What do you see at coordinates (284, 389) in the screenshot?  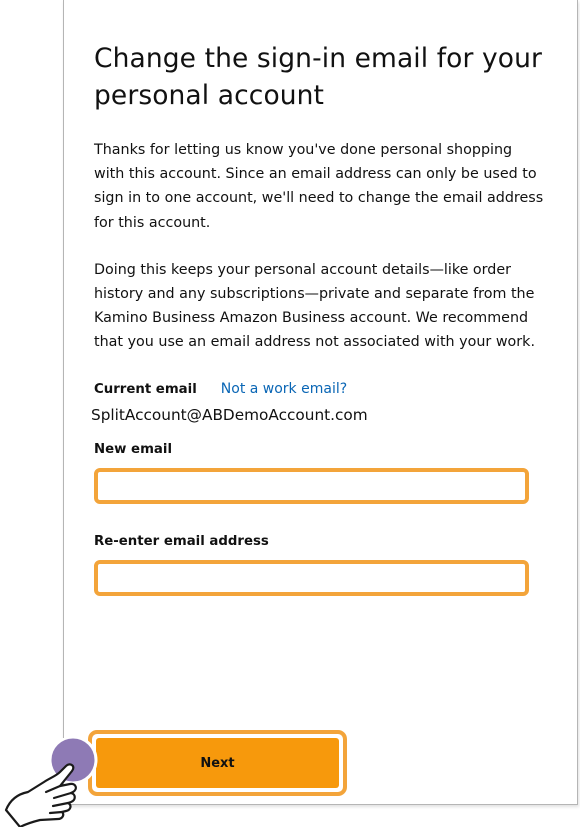 I see `not-work-email-link: Not a work email?` at bounding box center [284, 389].